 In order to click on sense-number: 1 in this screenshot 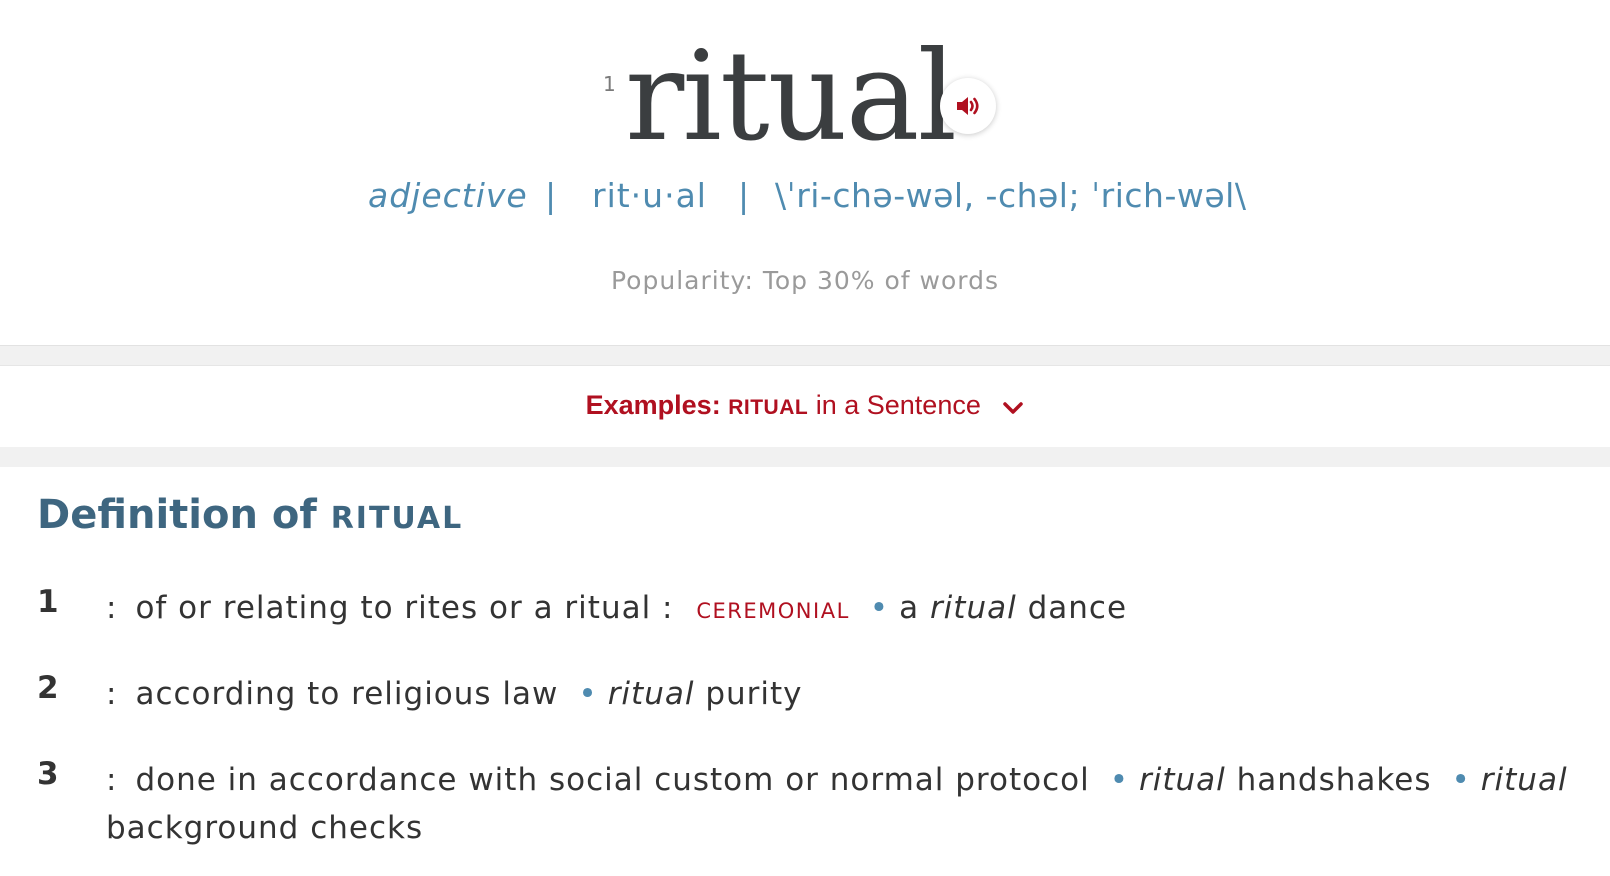, I will do `click(48, 602)`.